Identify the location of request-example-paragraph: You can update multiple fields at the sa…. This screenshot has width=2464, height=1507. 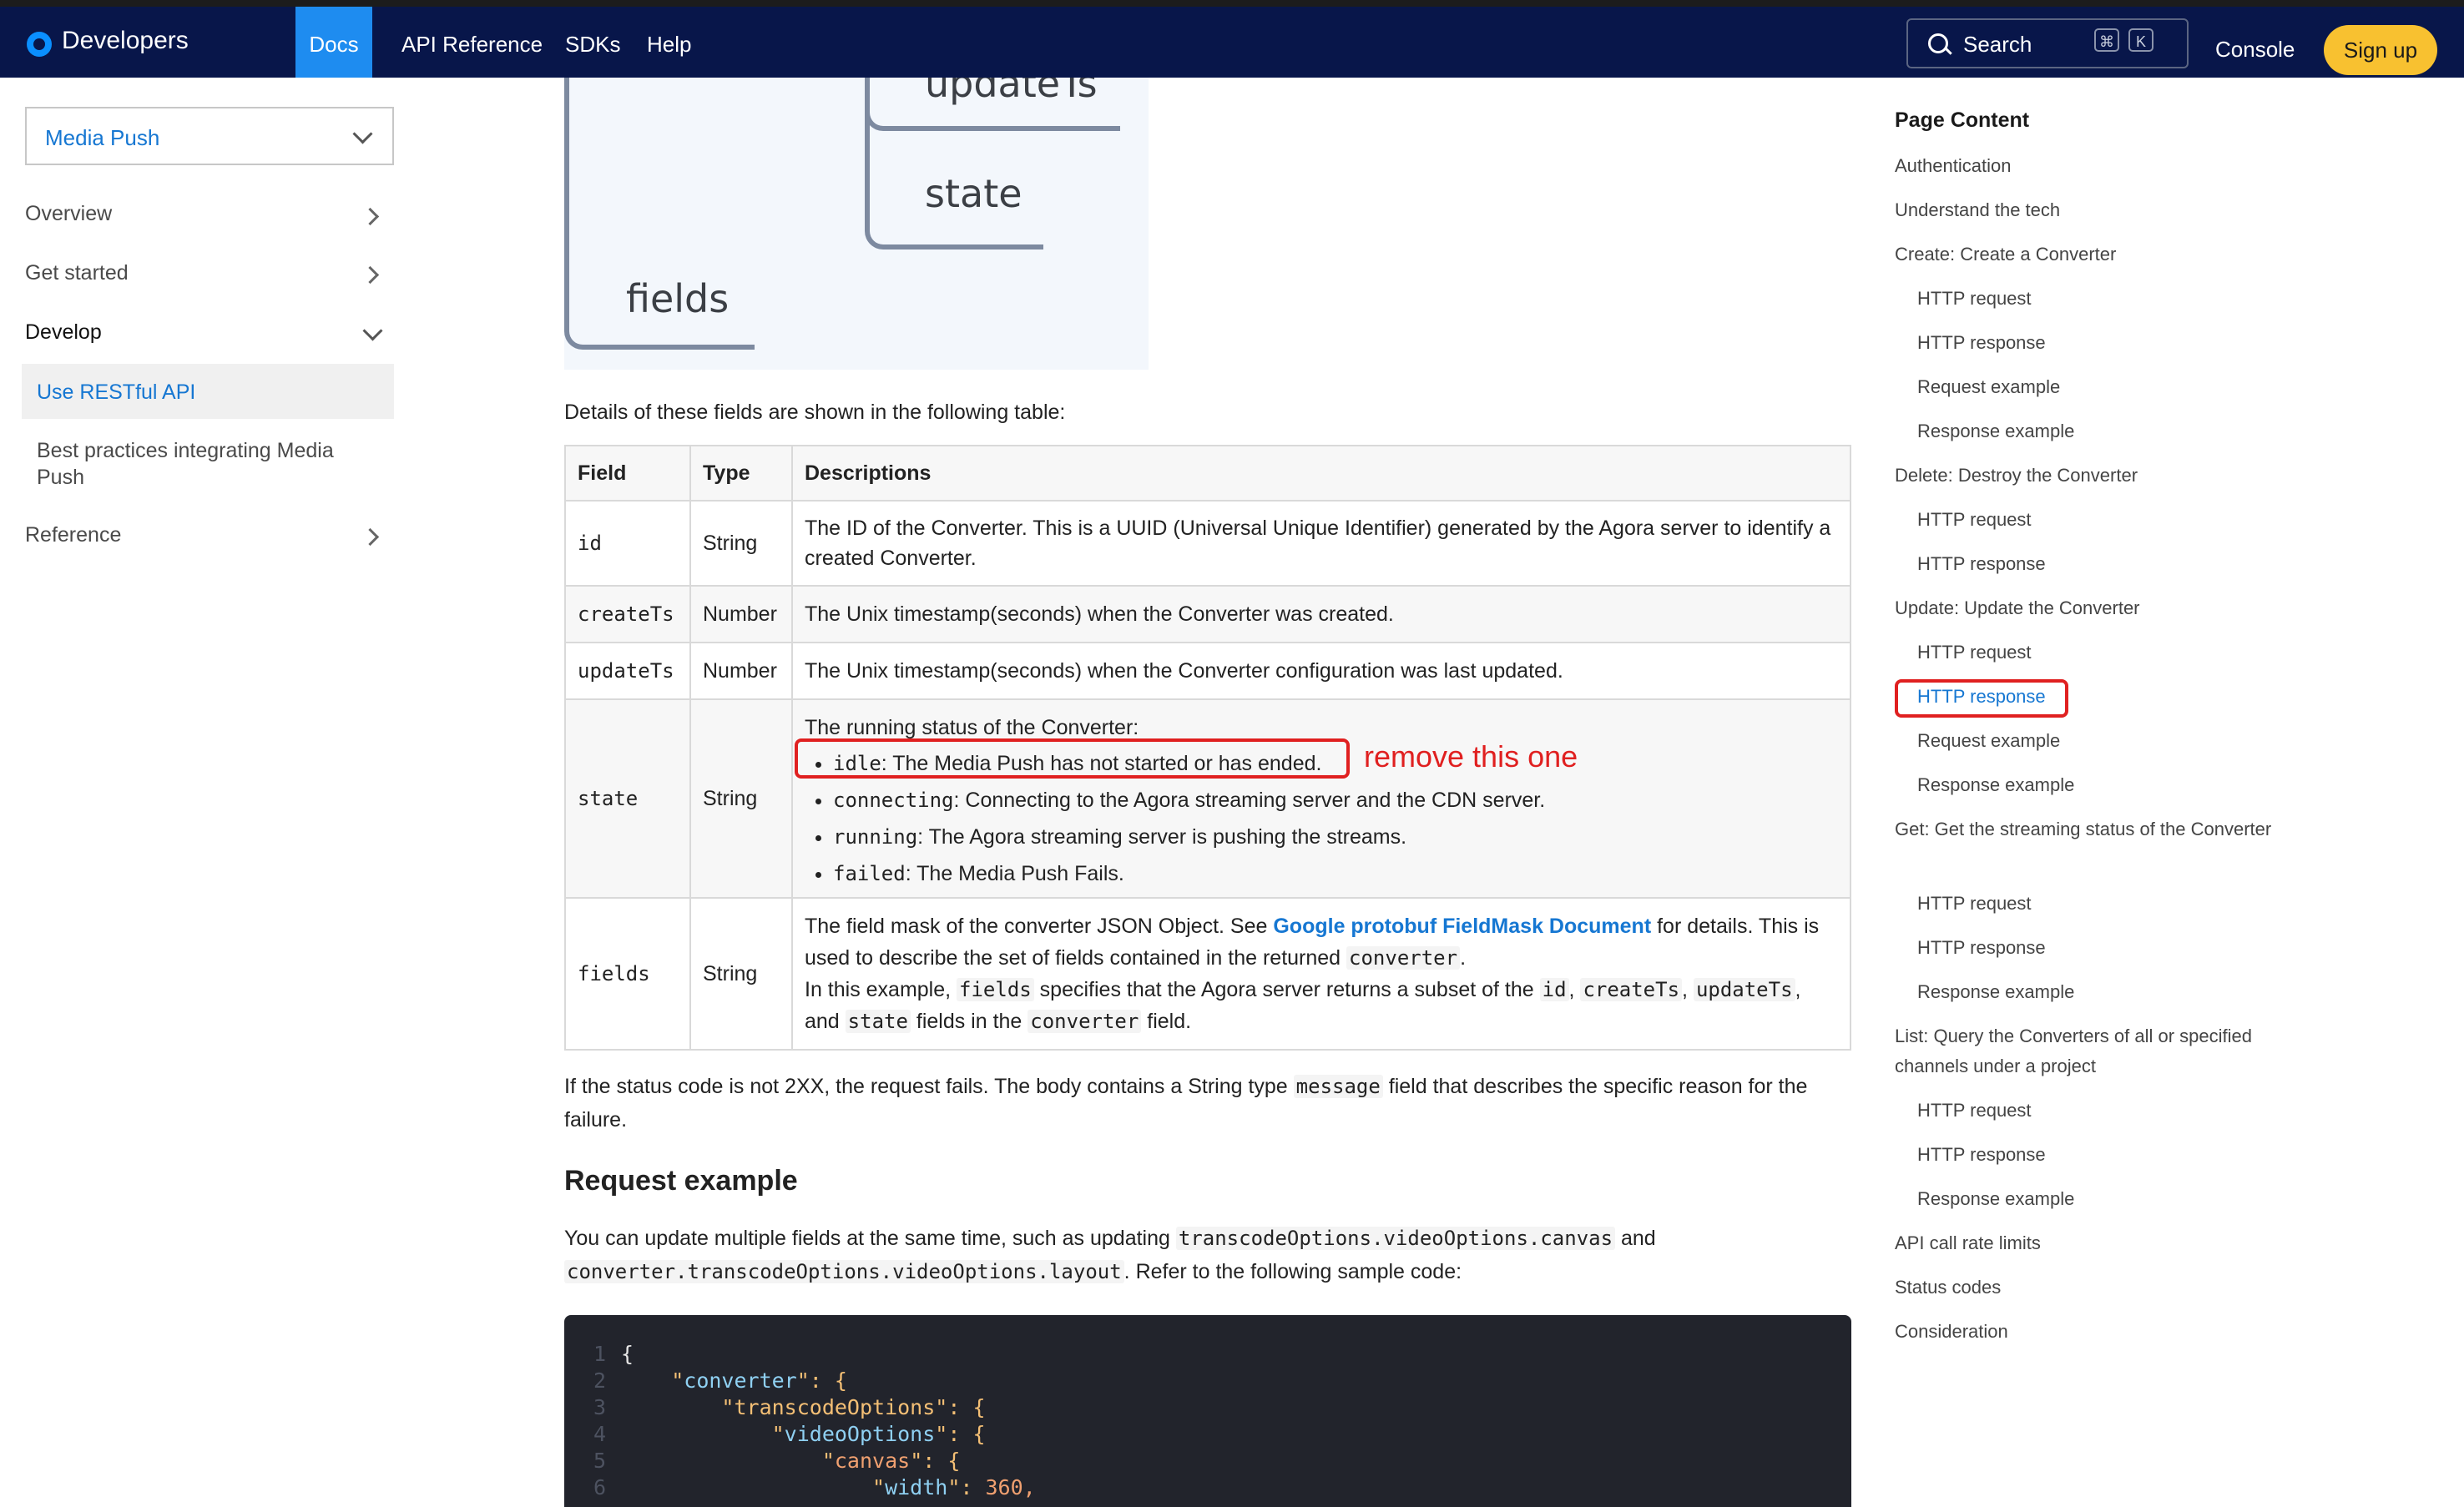
(1110, 1255).